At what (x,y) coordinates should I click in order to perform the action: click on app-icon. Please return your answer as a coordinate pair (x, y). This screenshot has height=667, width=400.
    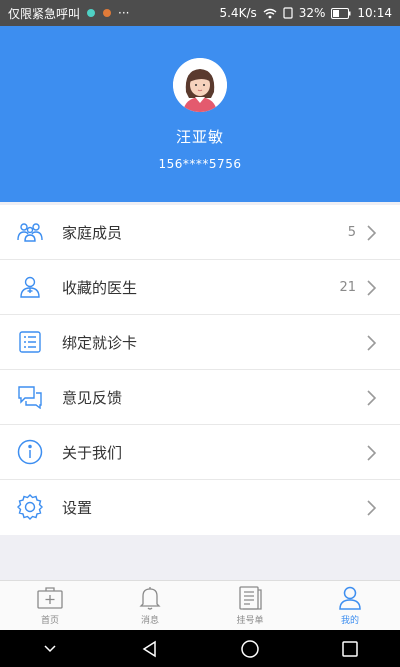
    Looking at the image, I should click on (107, 13).